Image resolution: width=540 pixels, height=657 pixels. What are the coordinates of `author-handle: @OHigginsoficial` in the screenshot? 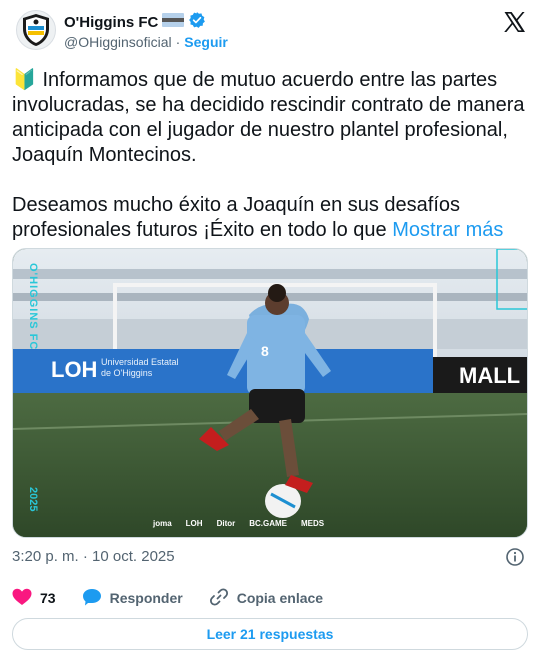 It's located at (118, 42).